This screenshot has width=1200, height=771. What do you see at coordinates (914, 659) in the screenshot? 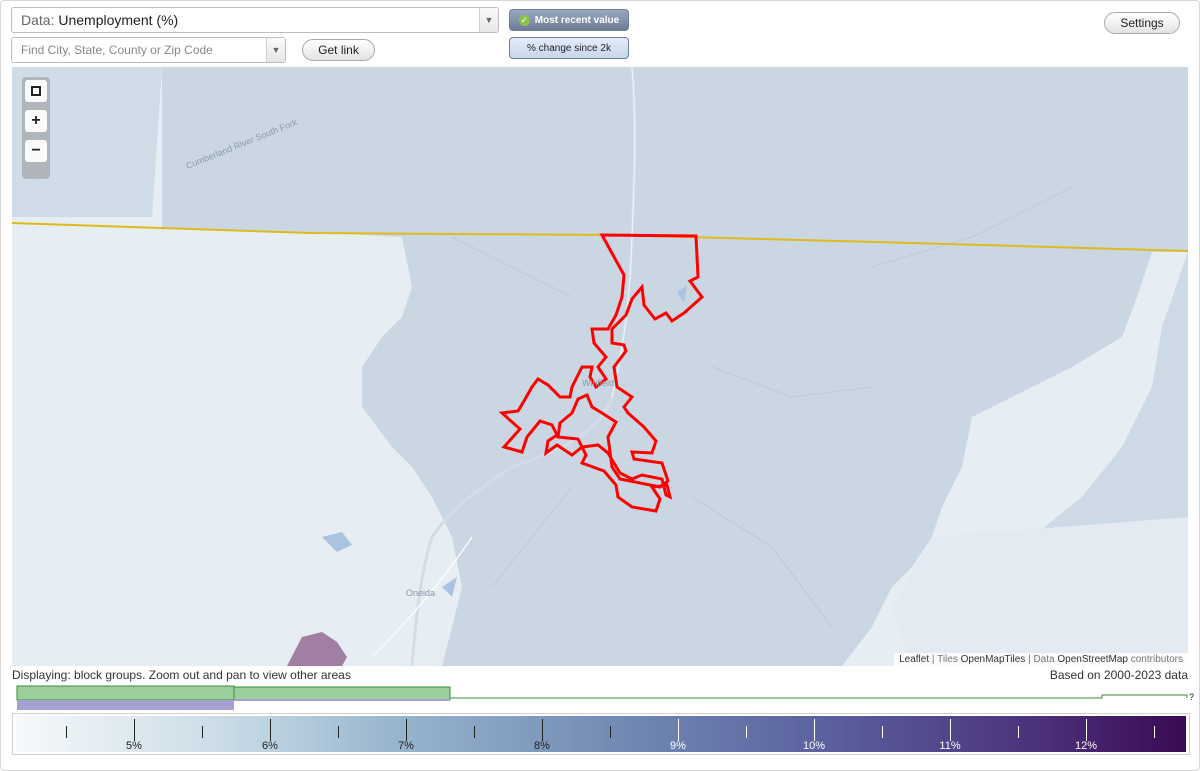
I see `leaflet-link: Leaflet` at bounding box center [914, 659].